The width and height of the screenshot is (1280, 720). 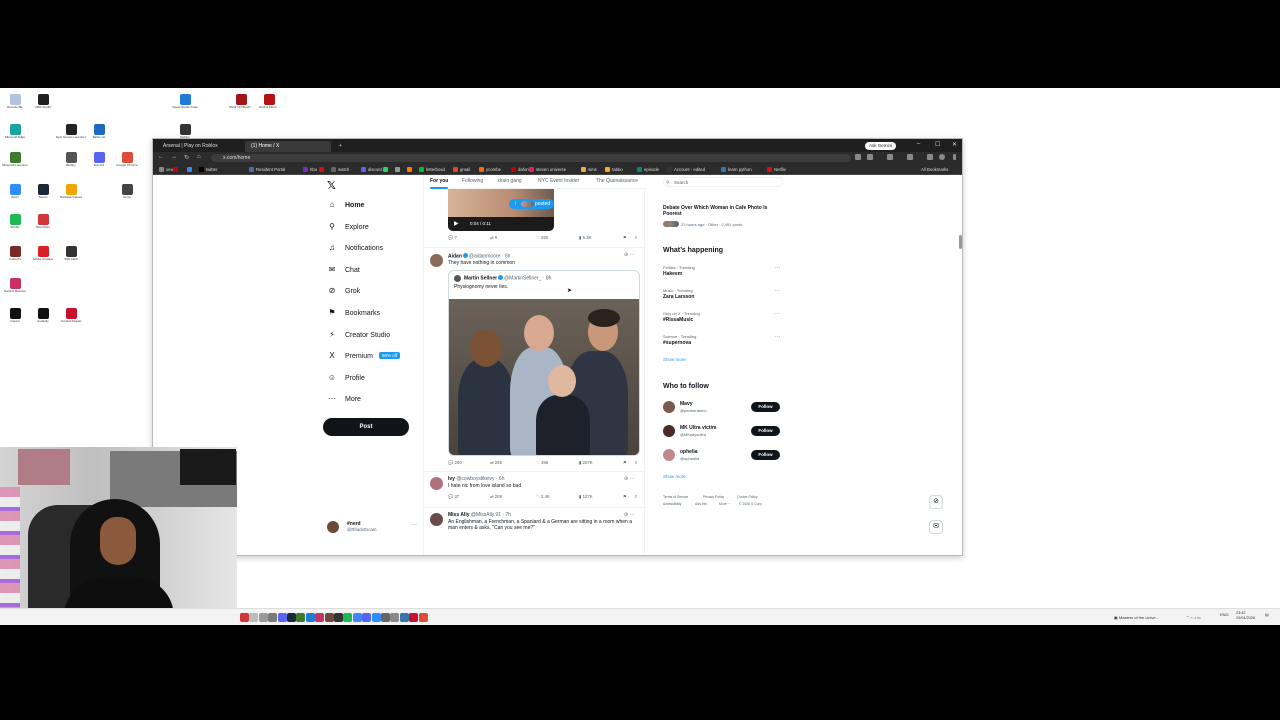 What do you see at coordinates (617, 181) in the screenshot?
I see `feed-tab: The Quenaissance` at bounding box center [617, 181].